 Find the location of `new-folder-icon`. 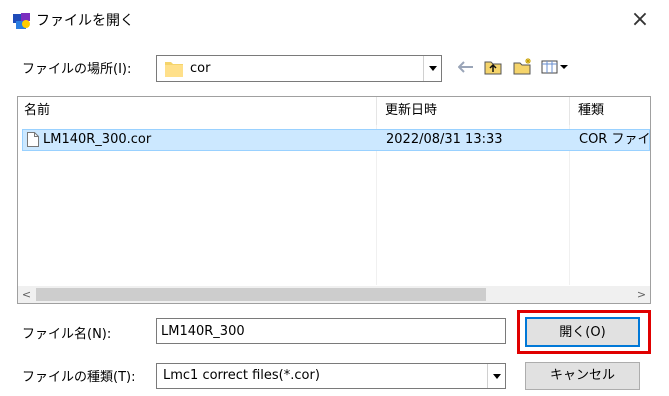

new-folder-icon is located at coordinates (523, 66).